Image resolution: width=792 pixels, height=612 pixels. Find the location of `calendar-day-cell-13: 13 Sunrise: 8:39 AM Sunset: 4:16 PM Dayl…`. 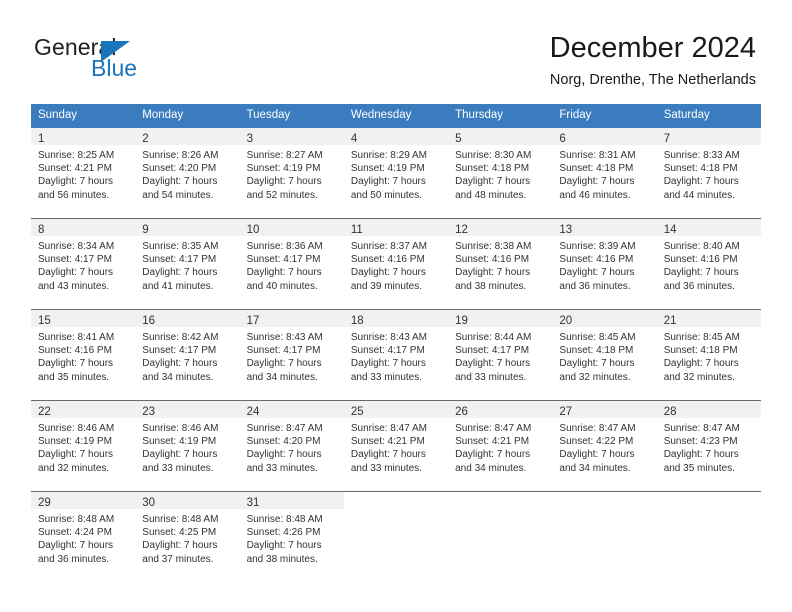

calendar-day-cell-13: 13 Sunrise: 8:39 AM Sunset: 4:16 PM Dayl… is located at coordinates (604, 264).